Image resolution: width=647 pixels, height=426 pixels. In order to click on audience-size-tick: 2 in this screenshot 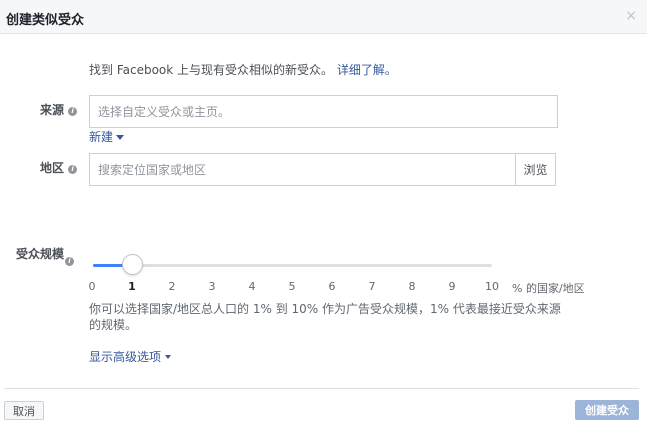, I will do `click(172, 286)`.